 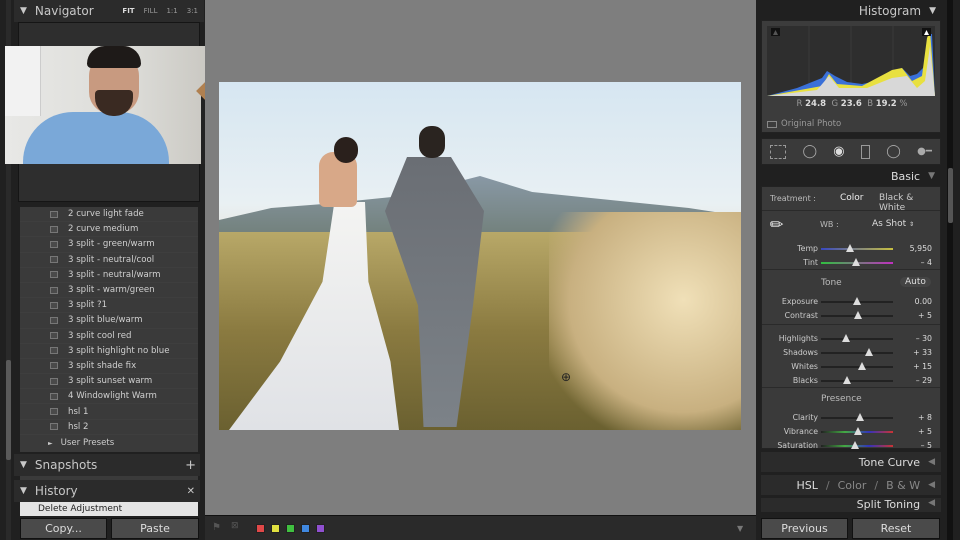 I want to click on preset-item: 3 split sunset warm, so click(x=109, y=382).